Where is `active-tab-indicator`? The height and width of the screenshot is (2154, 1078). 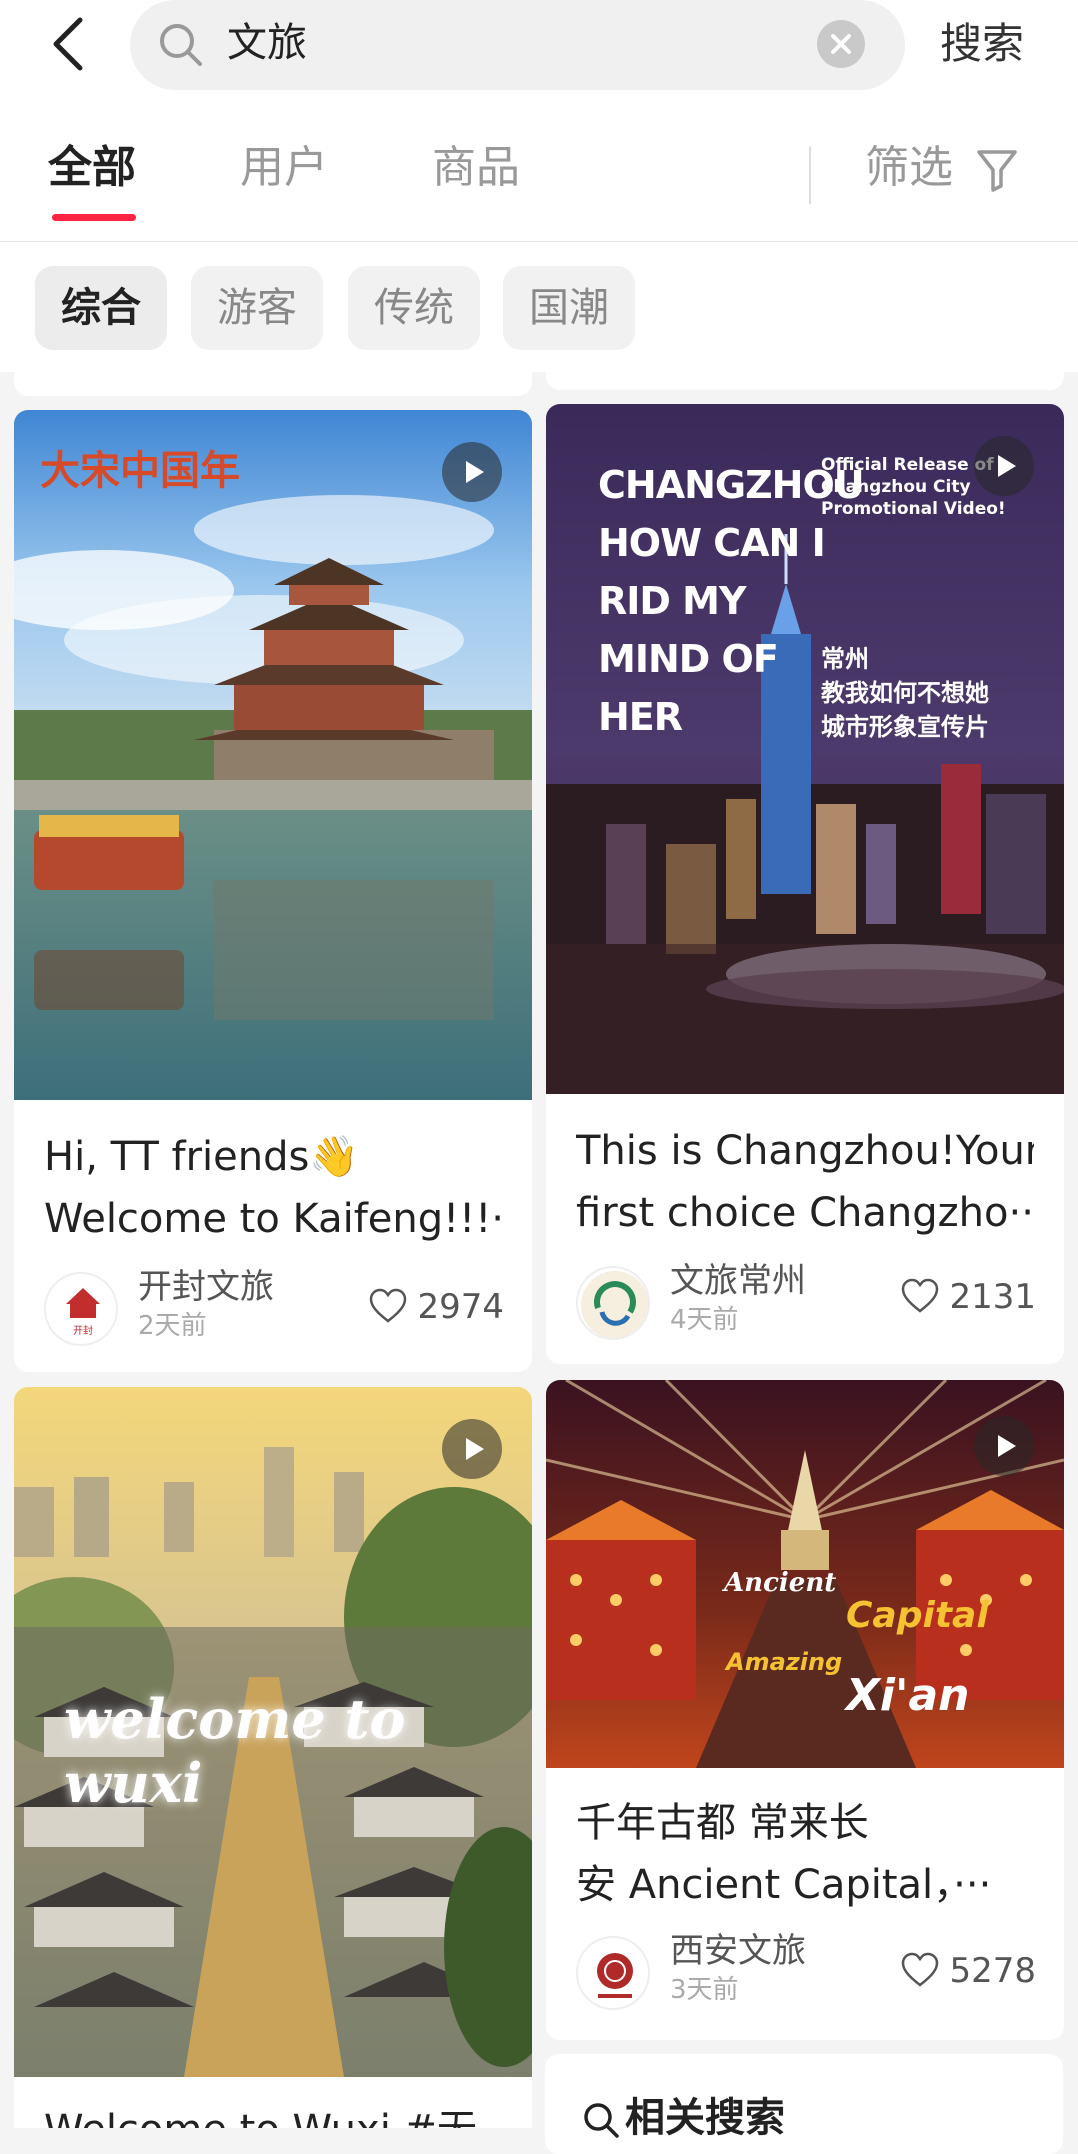
active-tab-indicator is located at coordinates (94, 217).